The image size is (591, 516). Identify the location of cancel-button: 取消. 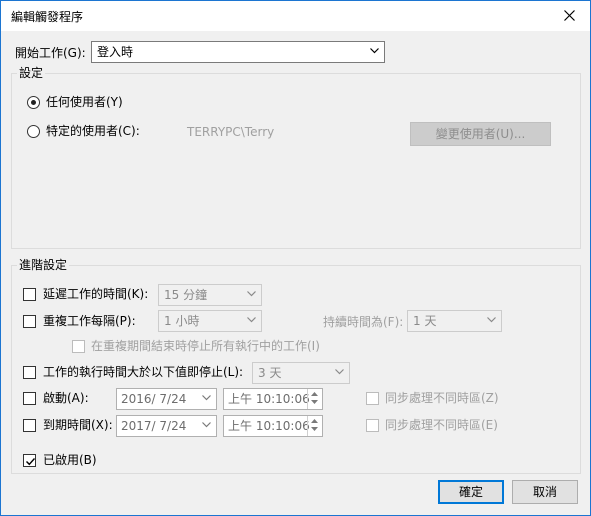
(545, 492).